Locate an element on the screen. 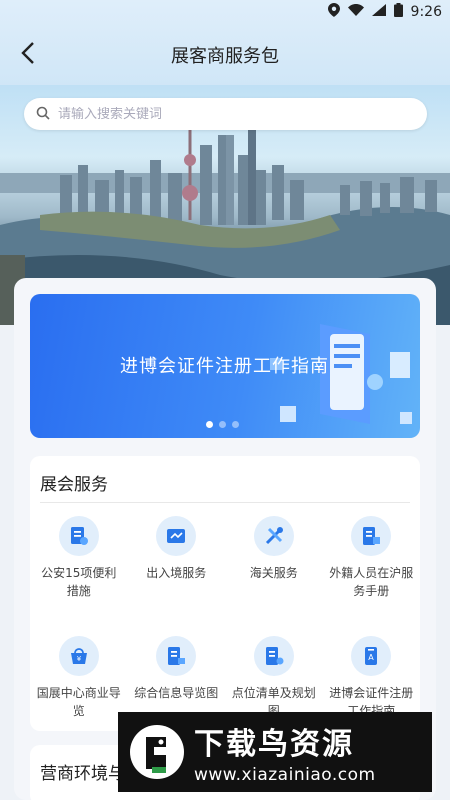  police-doc-icon is located at coordinates (78, 536).